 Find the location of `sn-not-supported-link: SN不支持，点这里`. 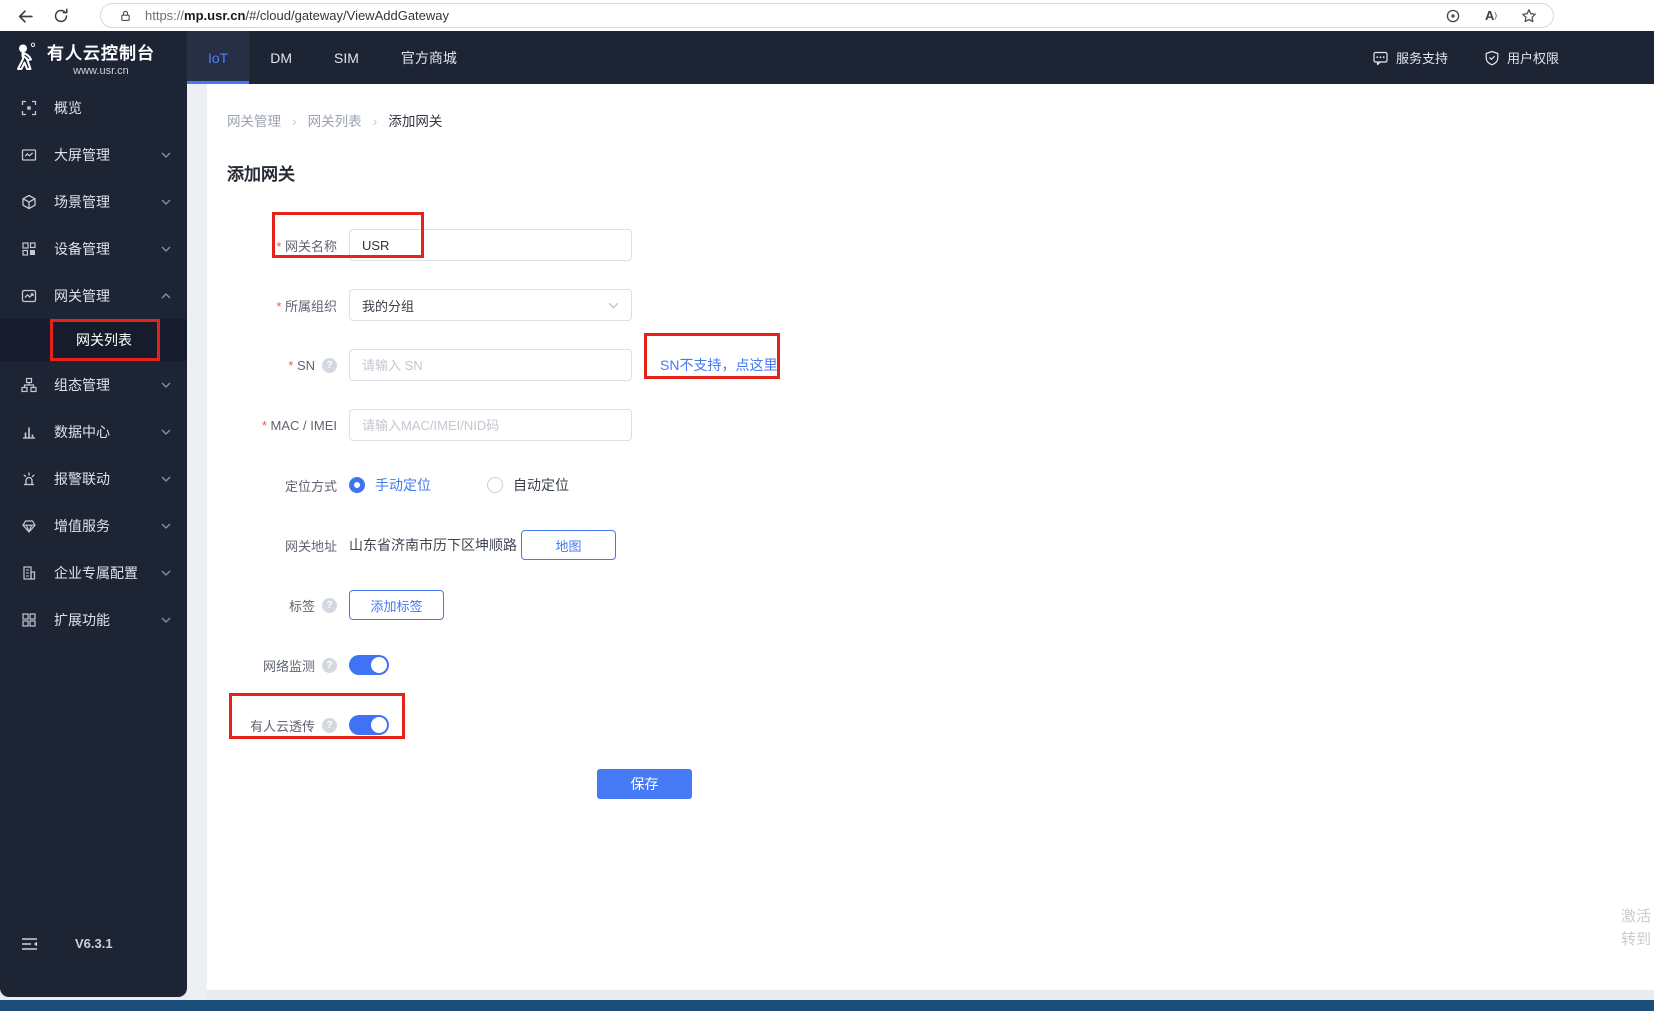

sn-not-supported-link: SN不支持，点这里 is located at coordinates (718, 365).